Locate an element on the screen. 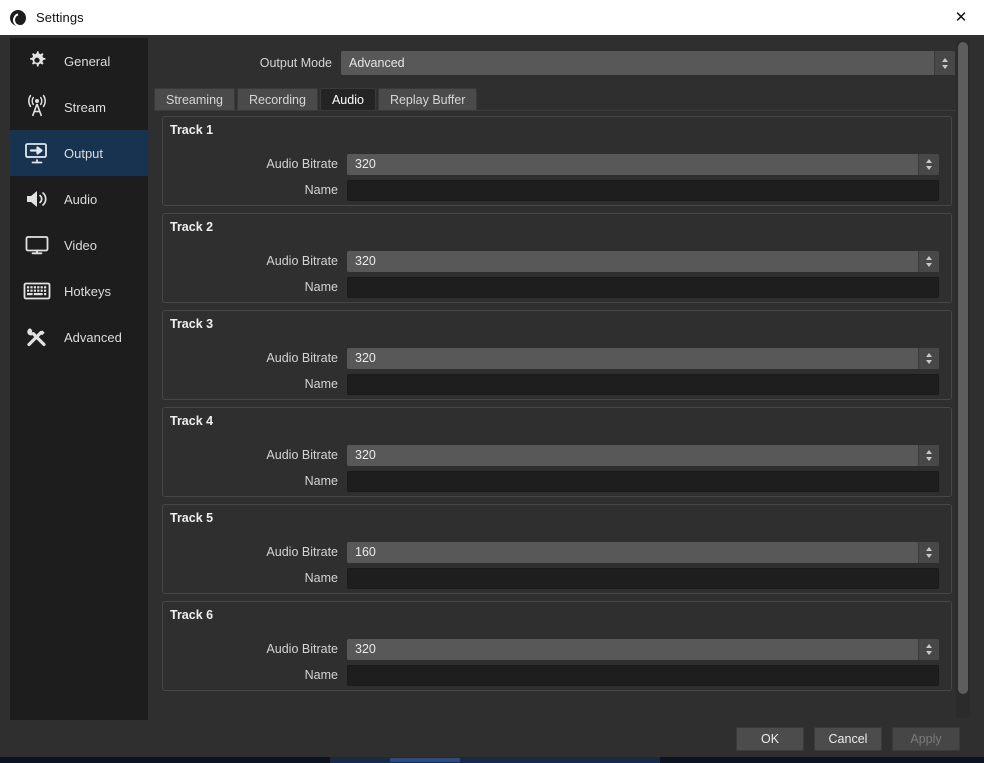  track-group: Track 2 Audio Bitrate 320 Name is located at coordinates (557, 258).